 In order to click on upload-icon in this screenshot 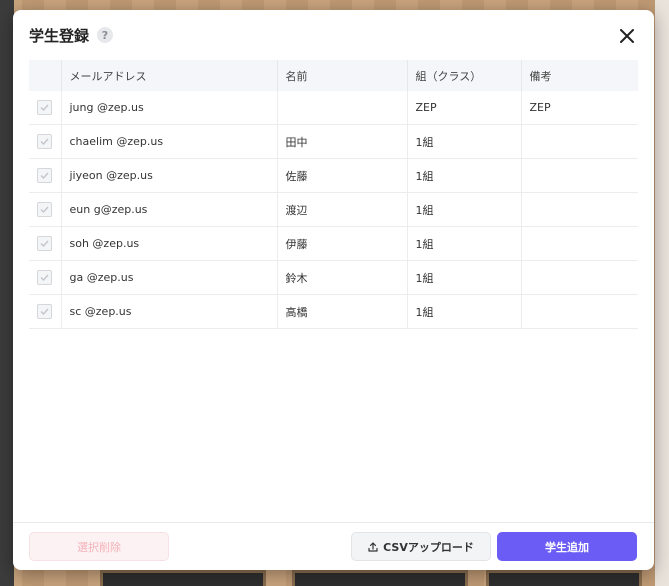, I will do `click(373, 546)`.